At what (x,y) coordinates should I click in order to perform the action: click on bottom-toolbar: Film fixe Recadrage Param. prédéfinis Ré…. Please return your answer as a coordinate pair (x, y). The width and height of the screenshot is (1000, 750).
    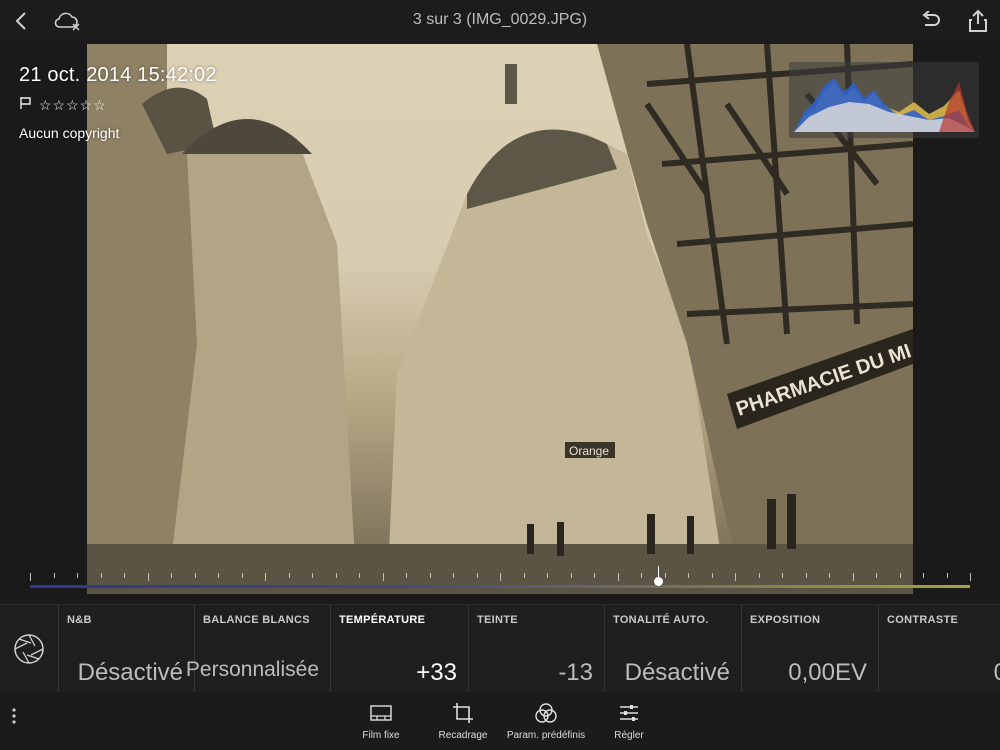
    Looking at the image, I should click on (500, 721).